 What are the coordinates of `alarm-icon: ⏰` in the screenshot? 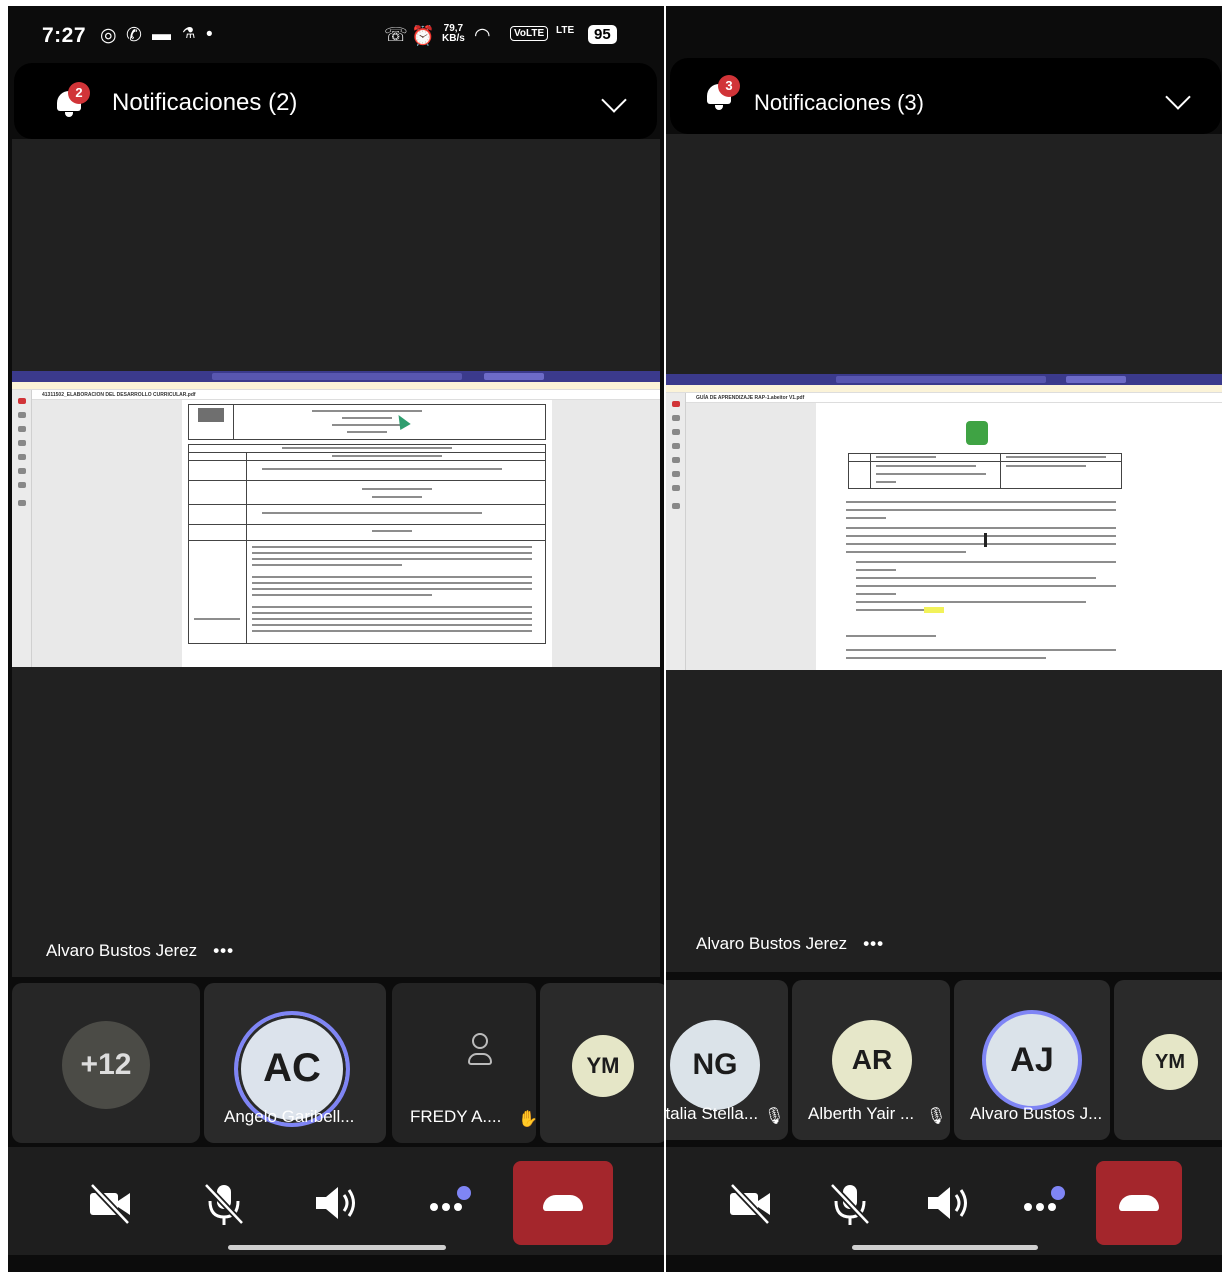 It's located at (423, 36).